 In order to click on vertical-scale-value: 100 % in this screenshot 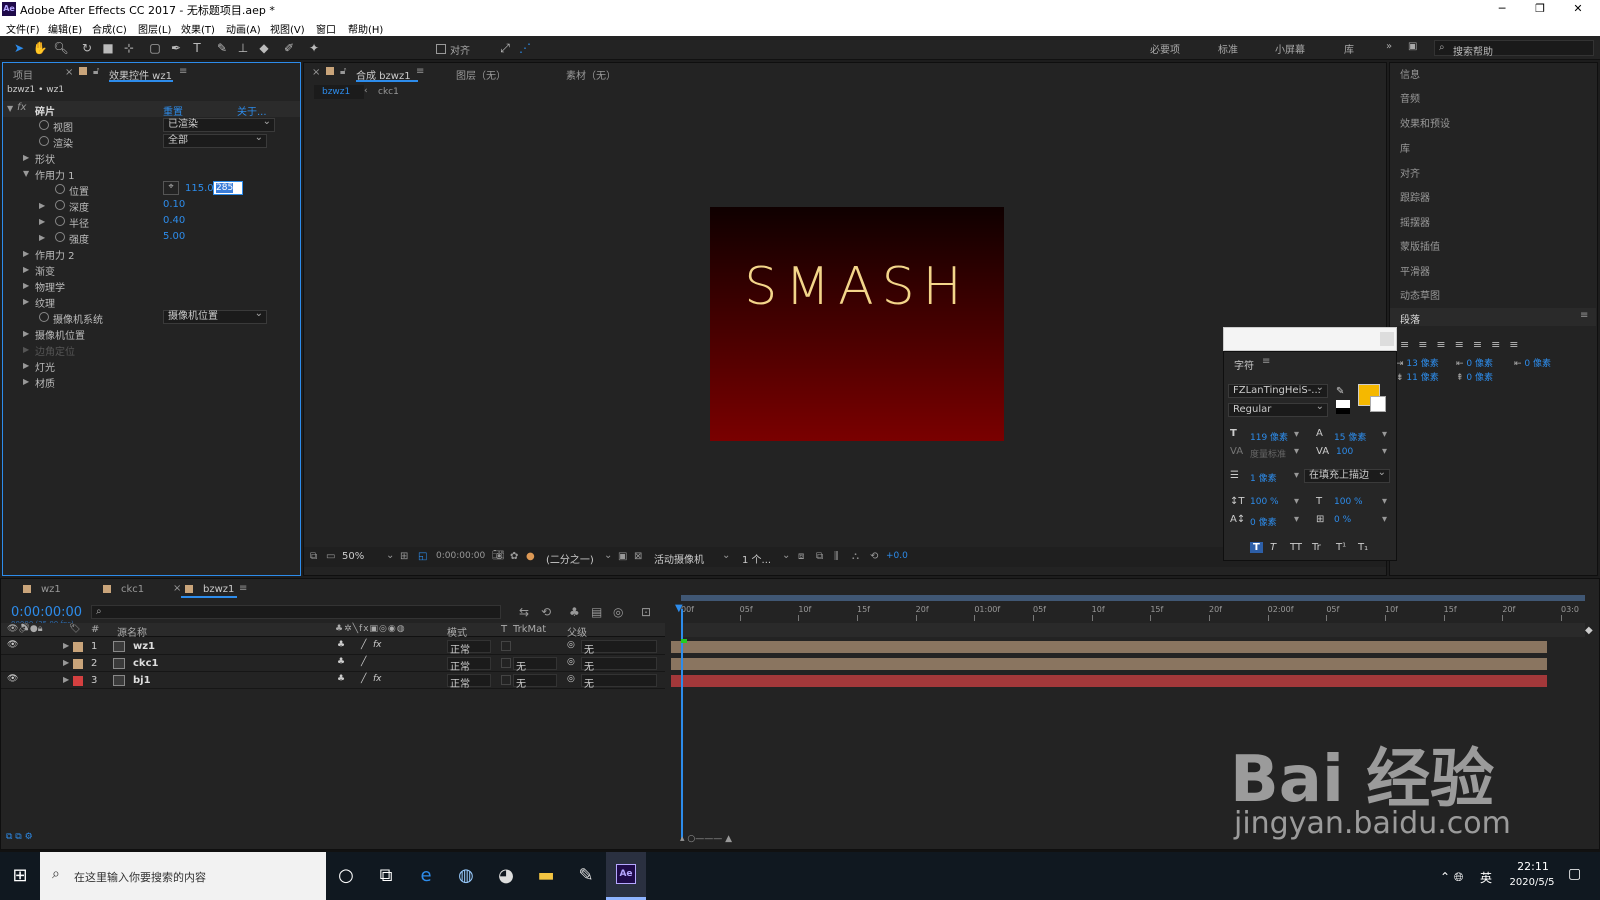, I will do `click(1264, 502)`.